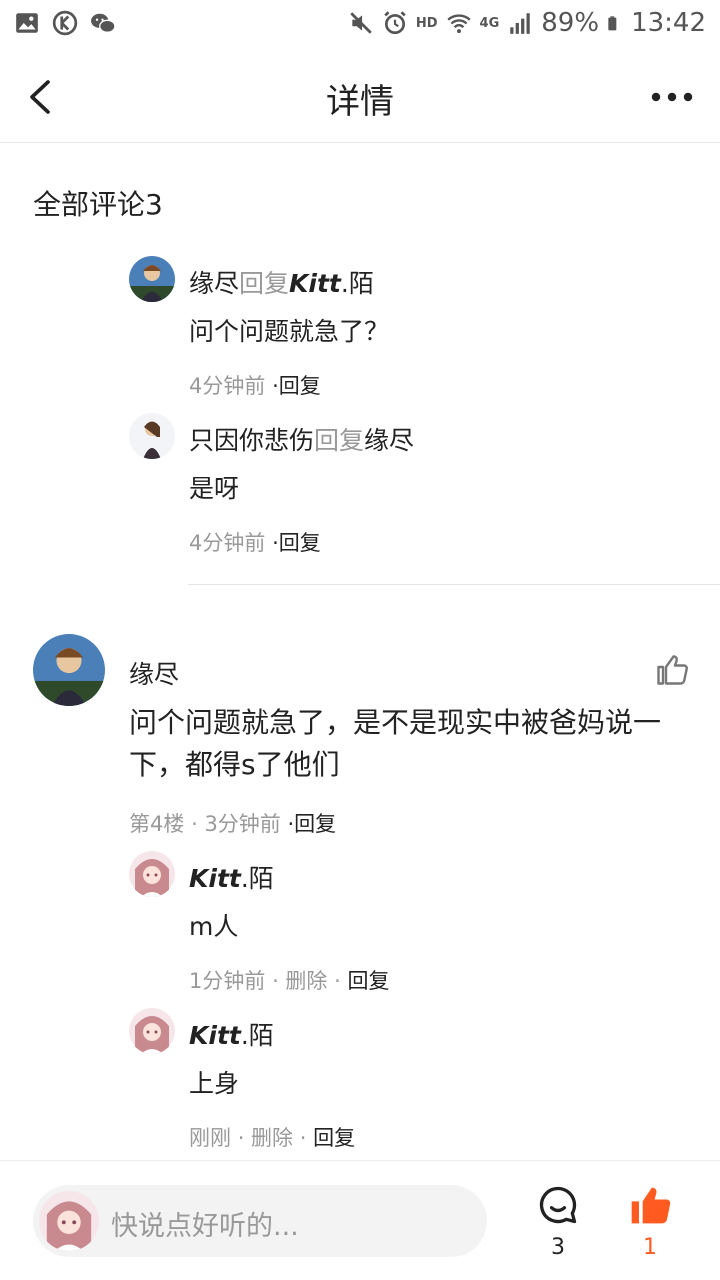  I want to click on thumbs-up-icon, so click(672, 670).